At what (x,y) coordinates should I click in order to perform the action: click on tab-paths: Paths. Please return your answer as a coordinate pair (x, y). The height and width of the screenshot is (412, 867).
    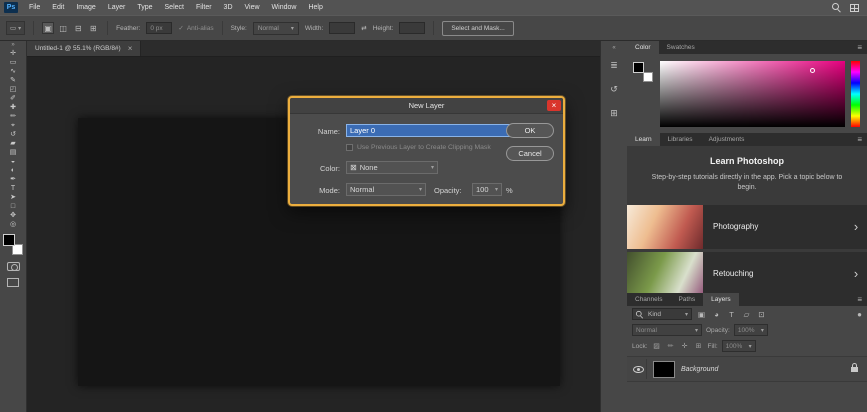
    Looking at the image, I should click on (686, 299).